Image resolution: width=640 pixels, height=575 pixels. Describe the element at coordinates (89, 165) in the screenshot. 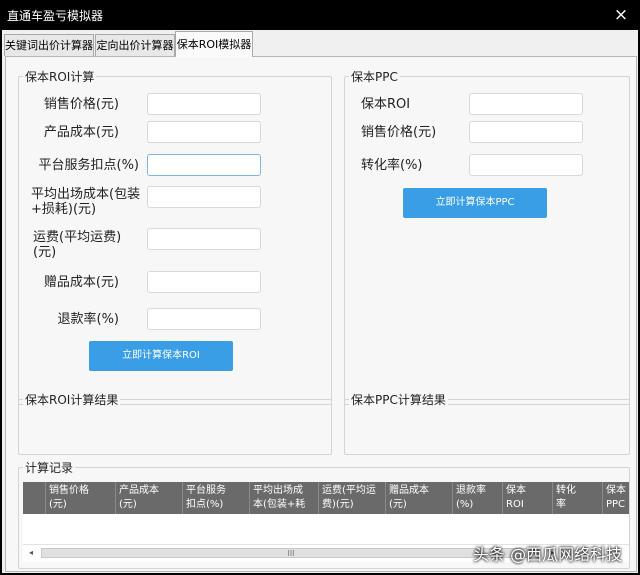

I see `field-label-platform-fee: 平台服务扣点(%)` at that location.